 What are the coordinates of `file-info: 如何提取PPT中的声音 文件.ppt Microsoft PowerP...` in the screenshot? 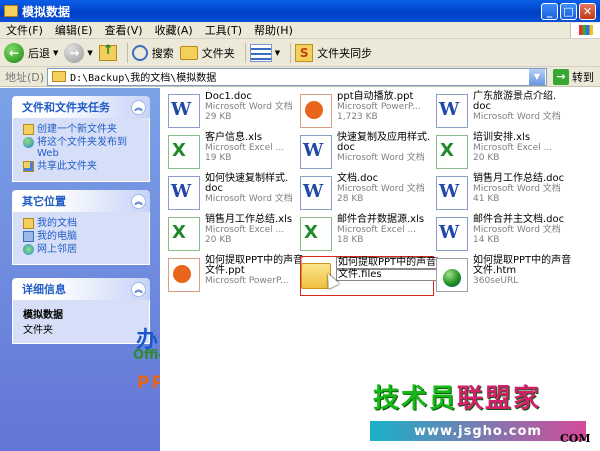 It's located at (254, 271).